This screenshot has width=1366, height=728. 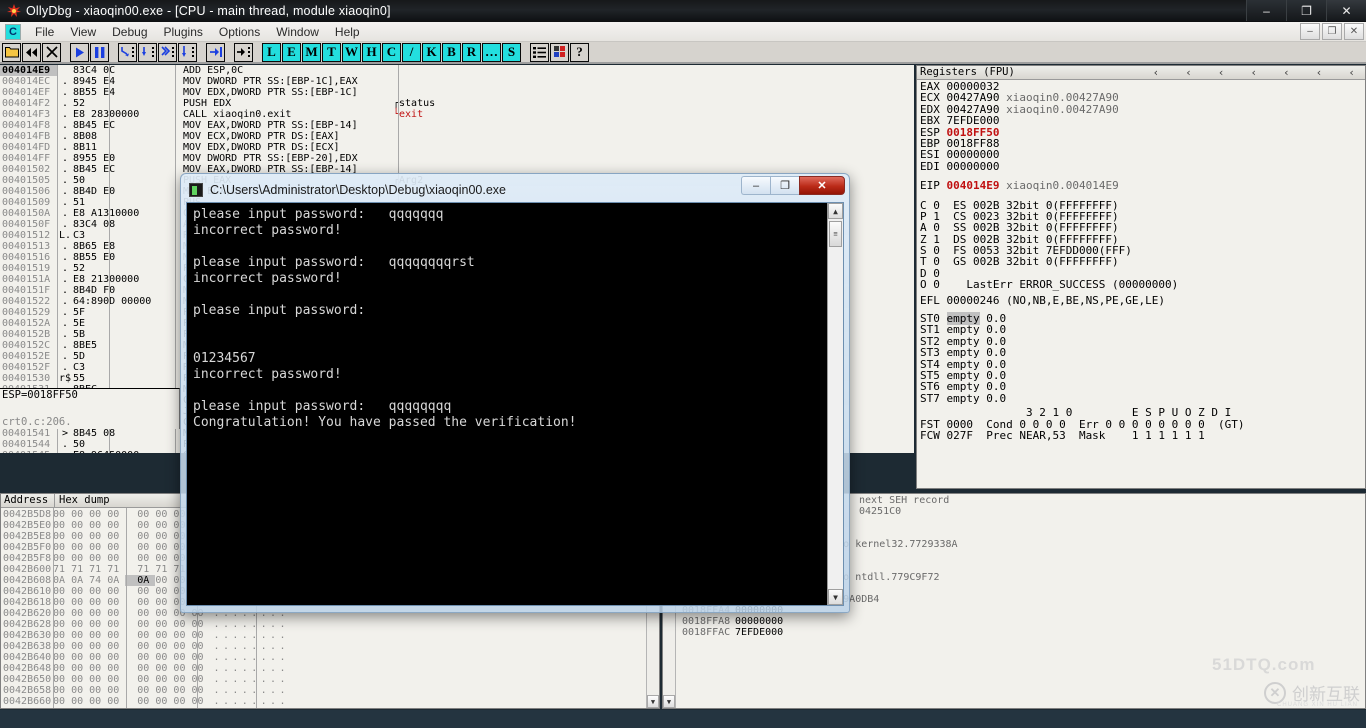 What do you see at coordinates (99, 52) in the screenshot?
I see `pause-icon` at bounding box center [99, 52].